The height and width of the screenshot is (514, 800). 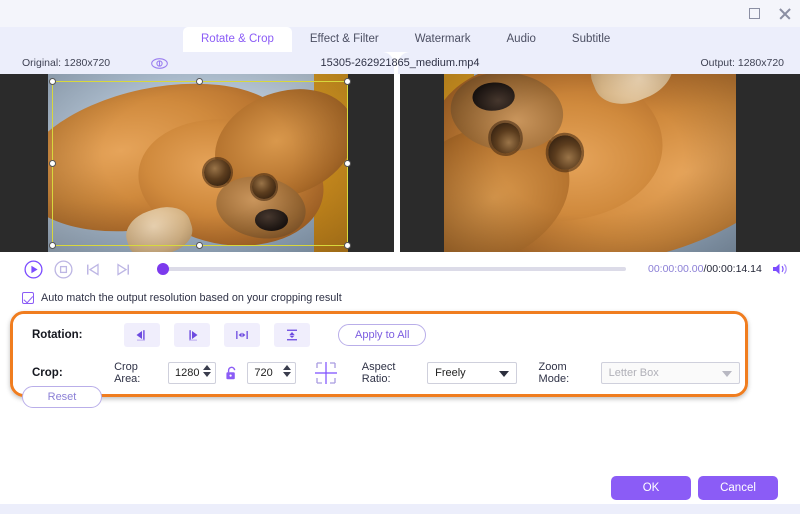 What do you see at coordinates (400, 509) in the screenshot?
I see `bottom-strip` at bounding box center [400, 509].